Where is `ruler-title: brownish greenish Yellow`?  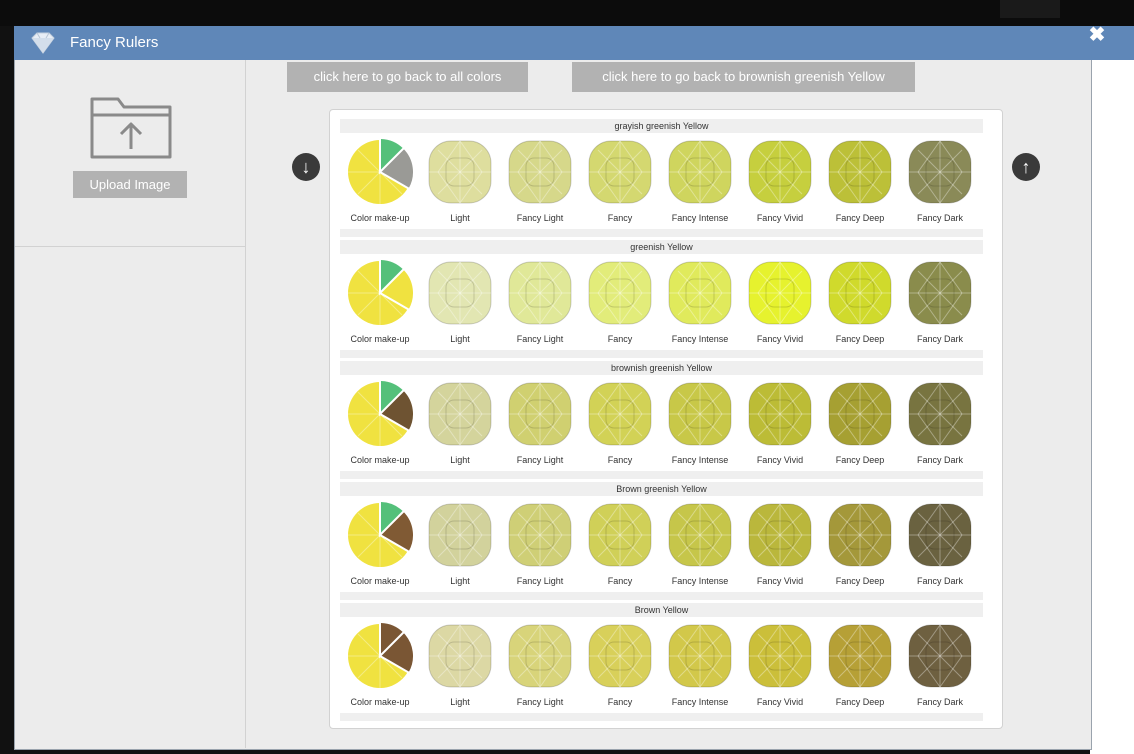
ruler-title: brownish greenish Yellow is located at coordinates (661, 368).